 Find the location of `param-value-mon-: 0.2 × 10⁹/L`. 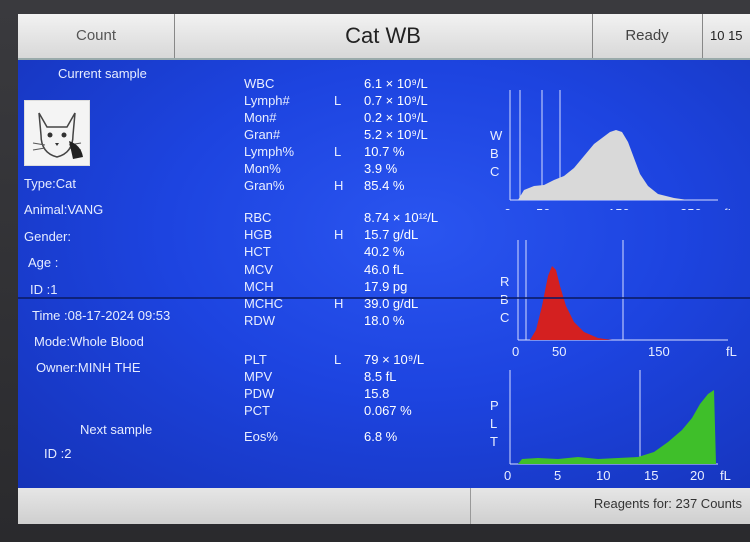

param-value-mon-: 0.2 × 10⁹/L is located at coordinates (396, 117).